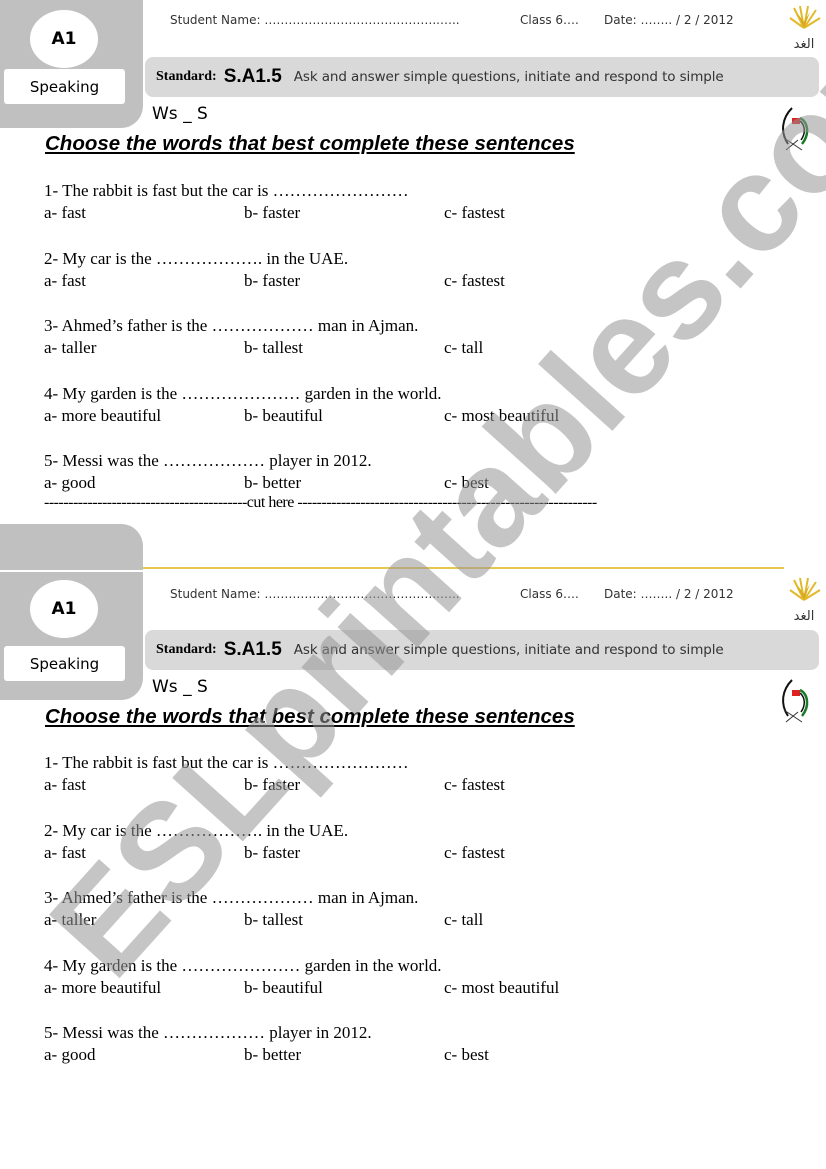  I want to click on tab-divider, so click(71, 571).